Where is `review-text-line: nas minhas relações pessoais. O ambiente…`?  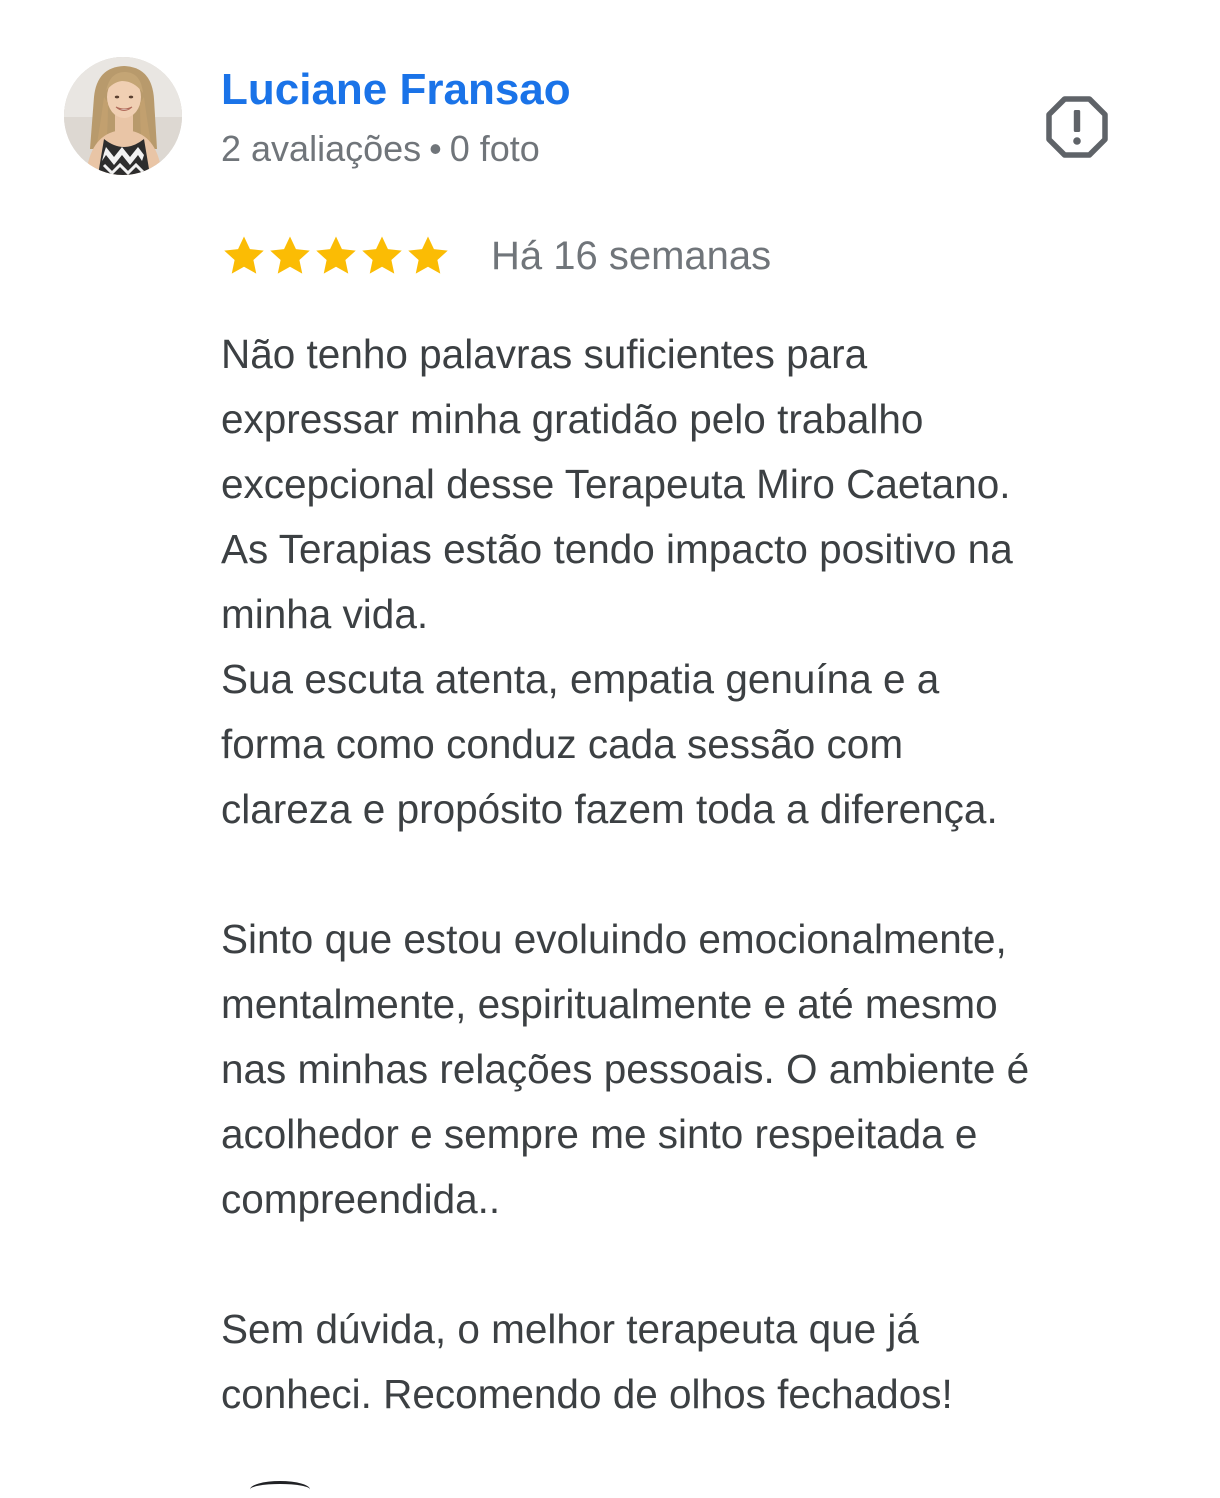
review-text-line: nas minhas relações pessoais. O ambiente… is located at coordinates (625, 1069).